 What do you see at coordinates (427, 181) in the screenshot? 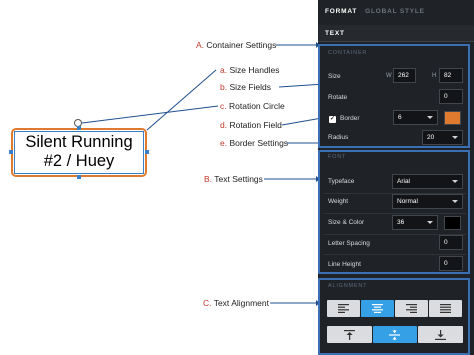
I see `typeface-select: Arial` at bounding box center [427, 181].